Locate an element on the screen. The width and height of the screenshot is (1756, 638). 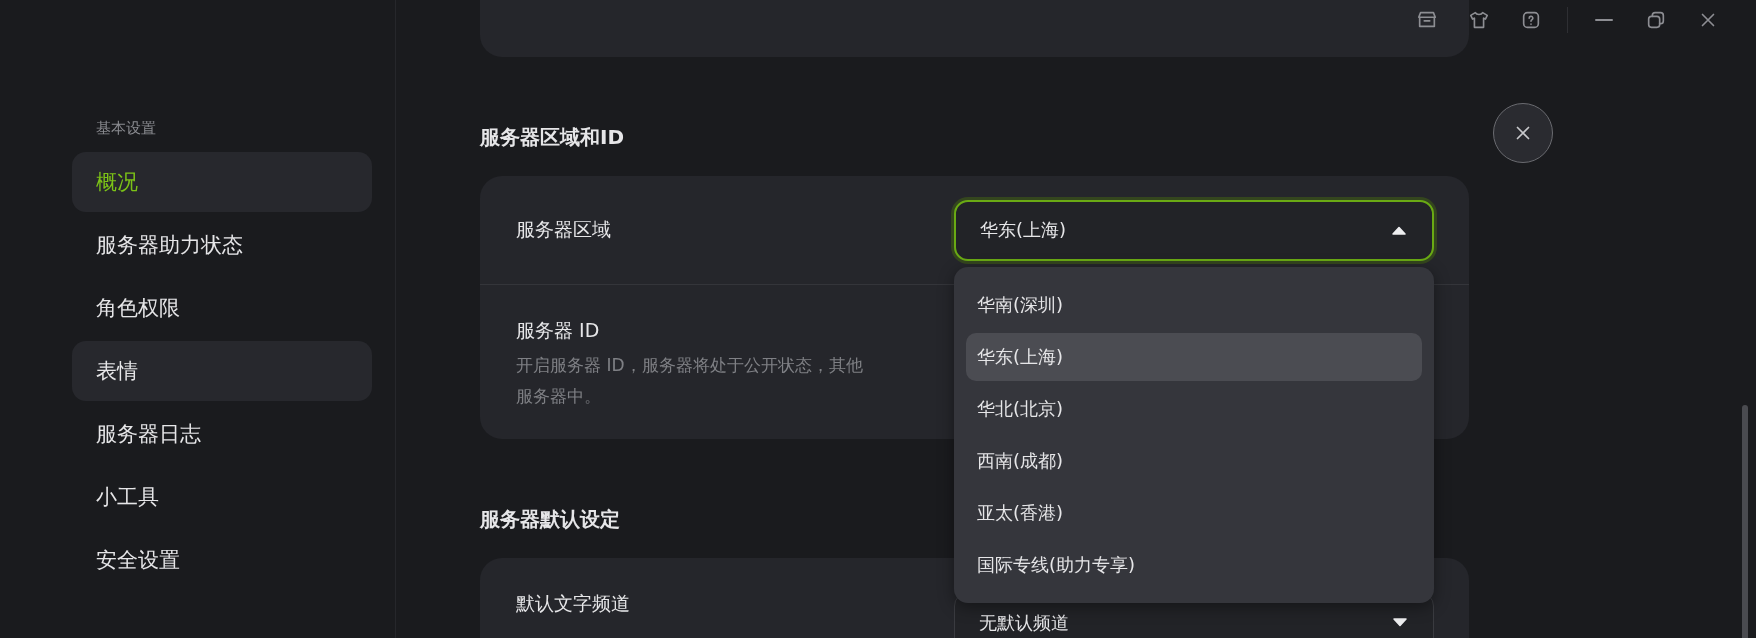
region-select: 华东(上海) is located at coordinates (1194, 230).